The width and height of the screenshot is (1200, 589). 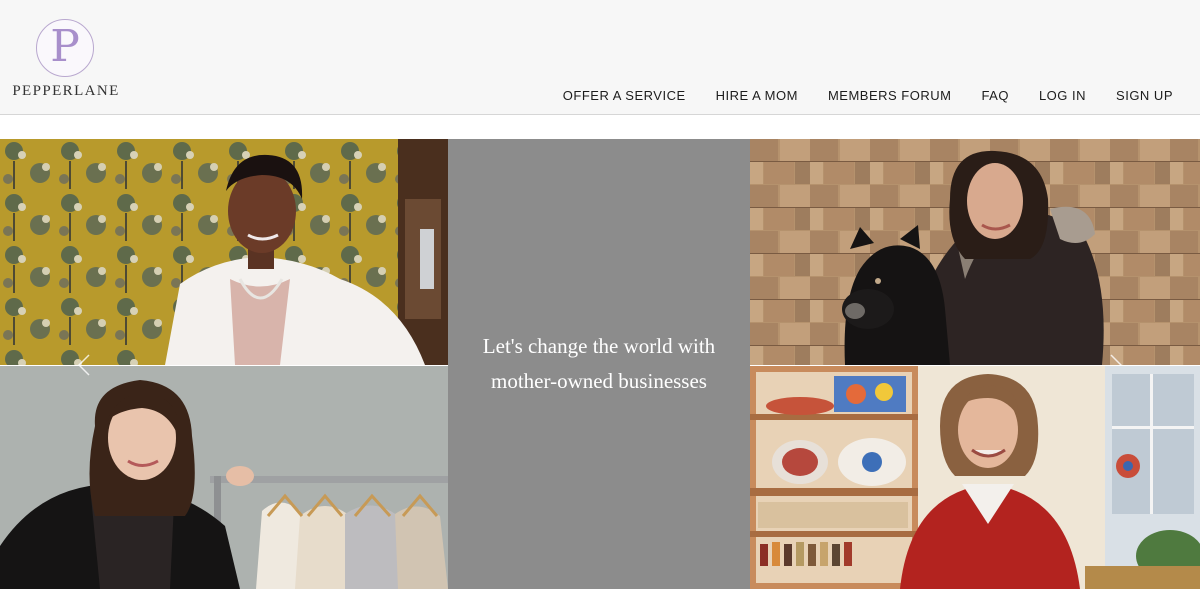 I want to click on chevron-left-icon, so click(x=83, y=365).